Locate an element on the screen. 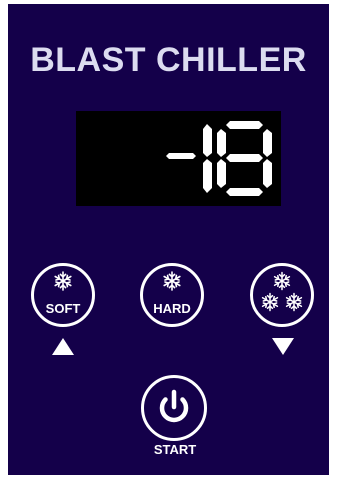 The width and height of the screenshot is (337, 479). seven-segment-readout is located at coordinates (219, 158).